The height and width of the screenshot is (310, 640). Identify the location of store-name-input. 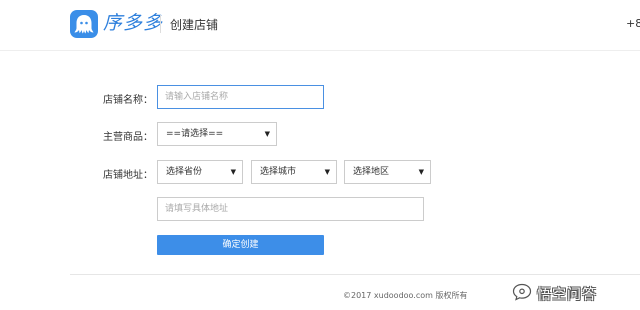
(240, 97).